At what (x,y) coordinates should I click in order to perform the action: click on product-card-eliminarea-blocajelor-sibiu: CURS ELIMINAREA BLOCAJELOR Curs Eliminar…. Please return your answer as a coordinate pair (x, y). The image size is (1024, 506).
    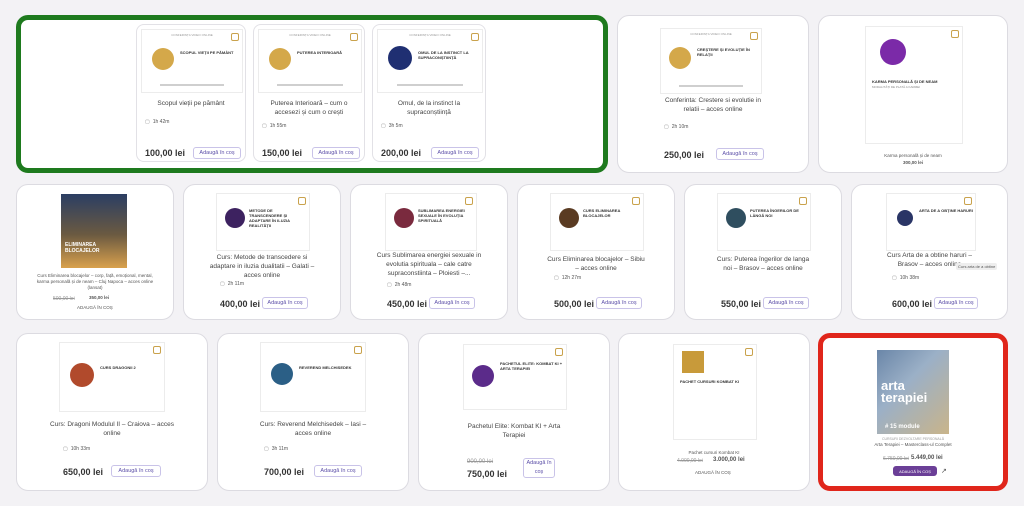
    Looking at the image, I should click on (596, 252).